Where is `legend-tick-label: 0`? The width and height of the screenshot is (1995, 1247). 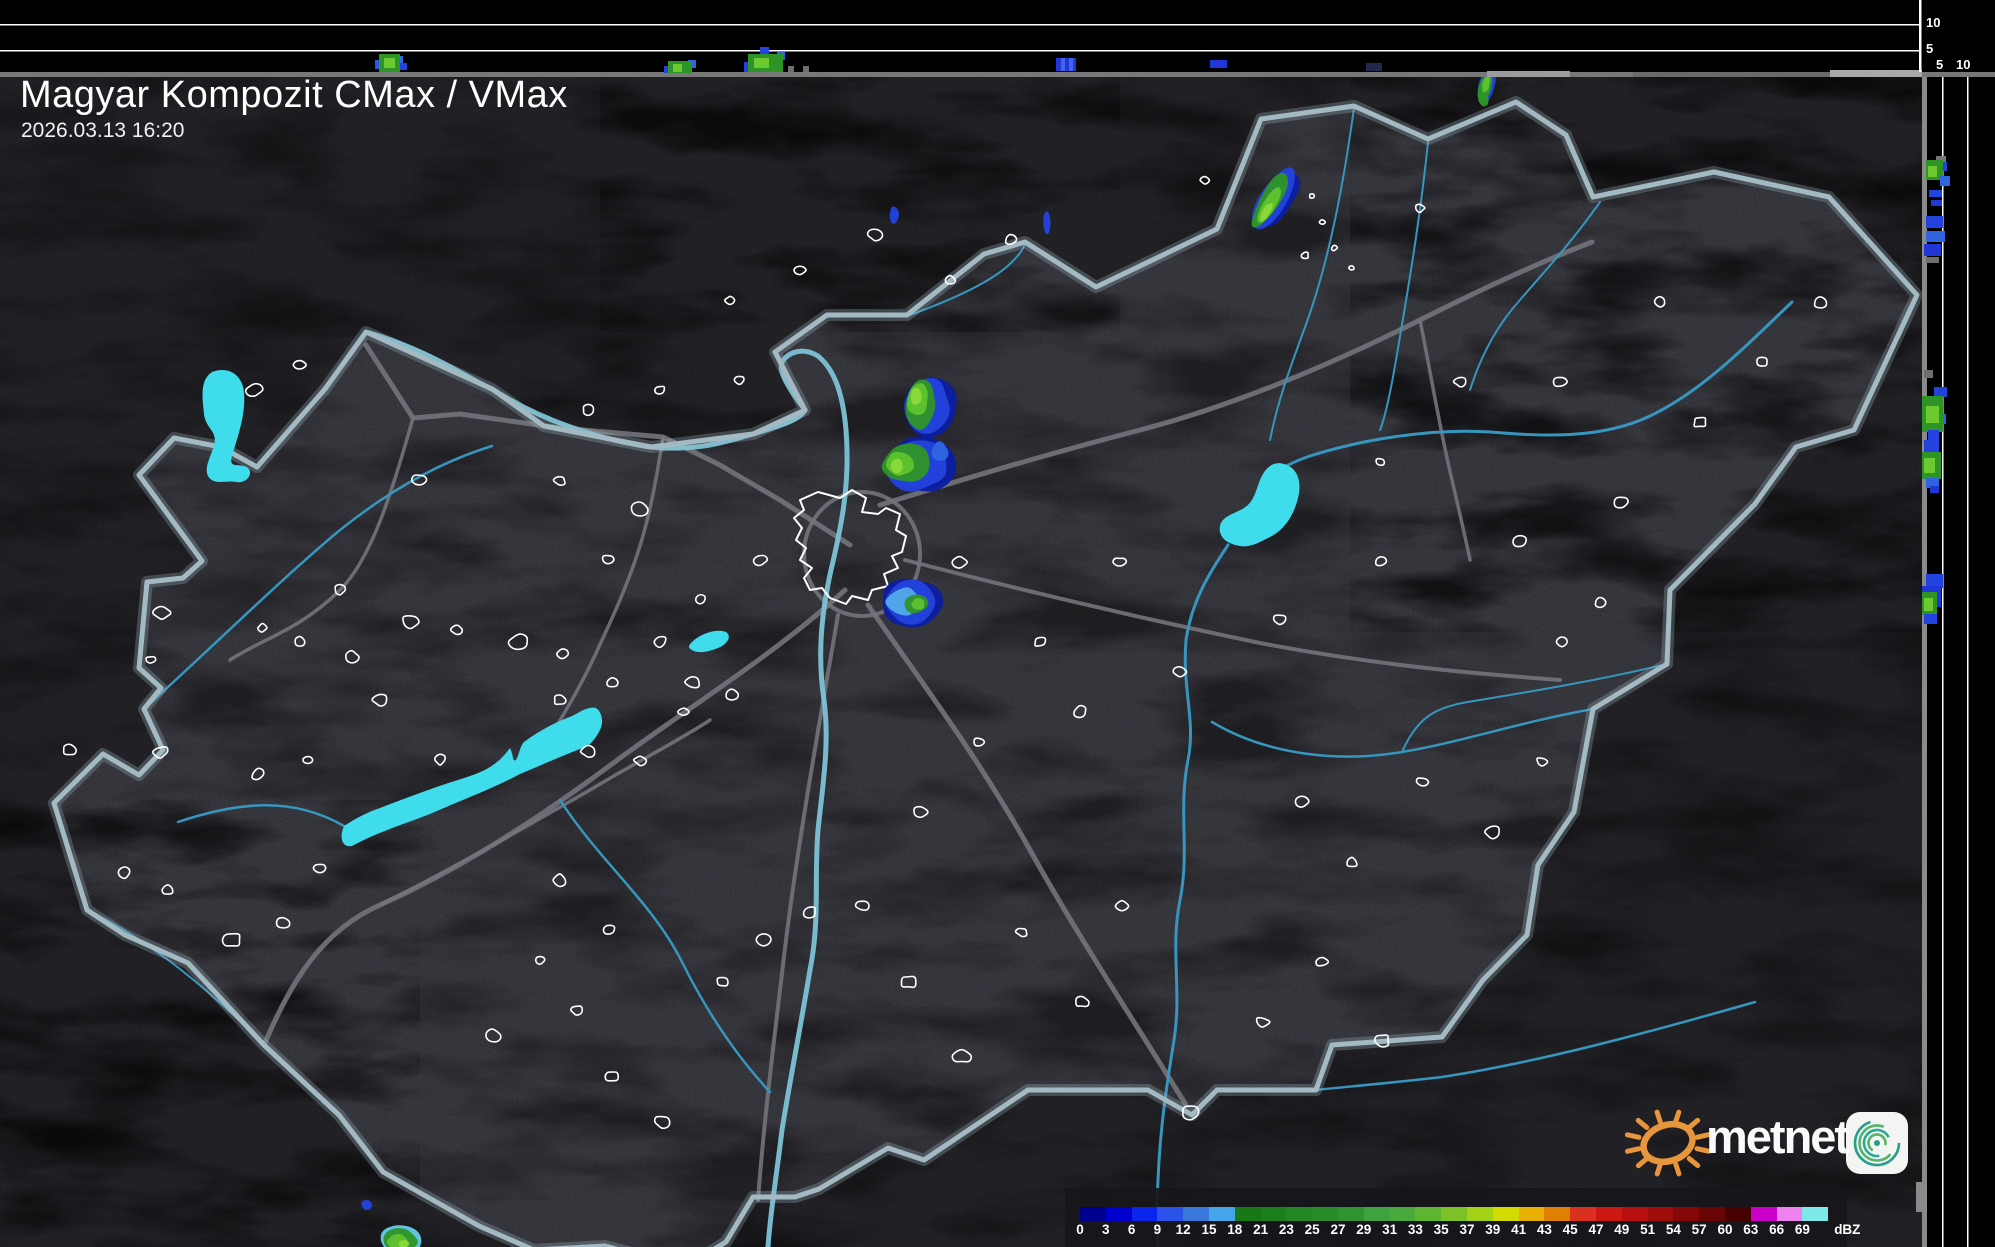
legend-tick-label: 0 is located at coordinates (1080, 1229).